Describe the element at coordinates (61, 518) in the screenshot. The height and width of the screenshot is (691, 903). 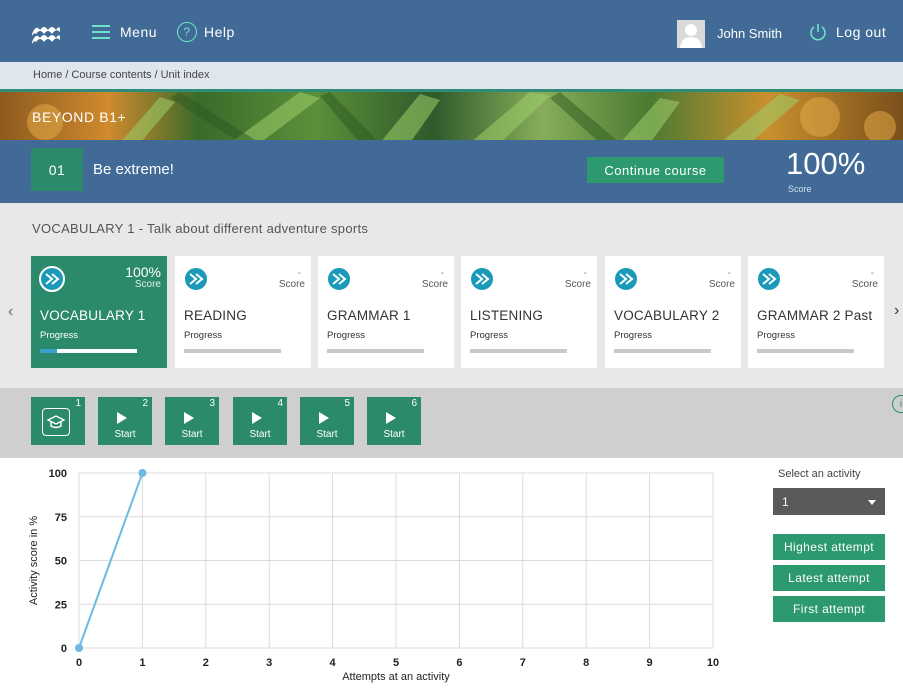
I see `y-tick-label: 75` at that location.